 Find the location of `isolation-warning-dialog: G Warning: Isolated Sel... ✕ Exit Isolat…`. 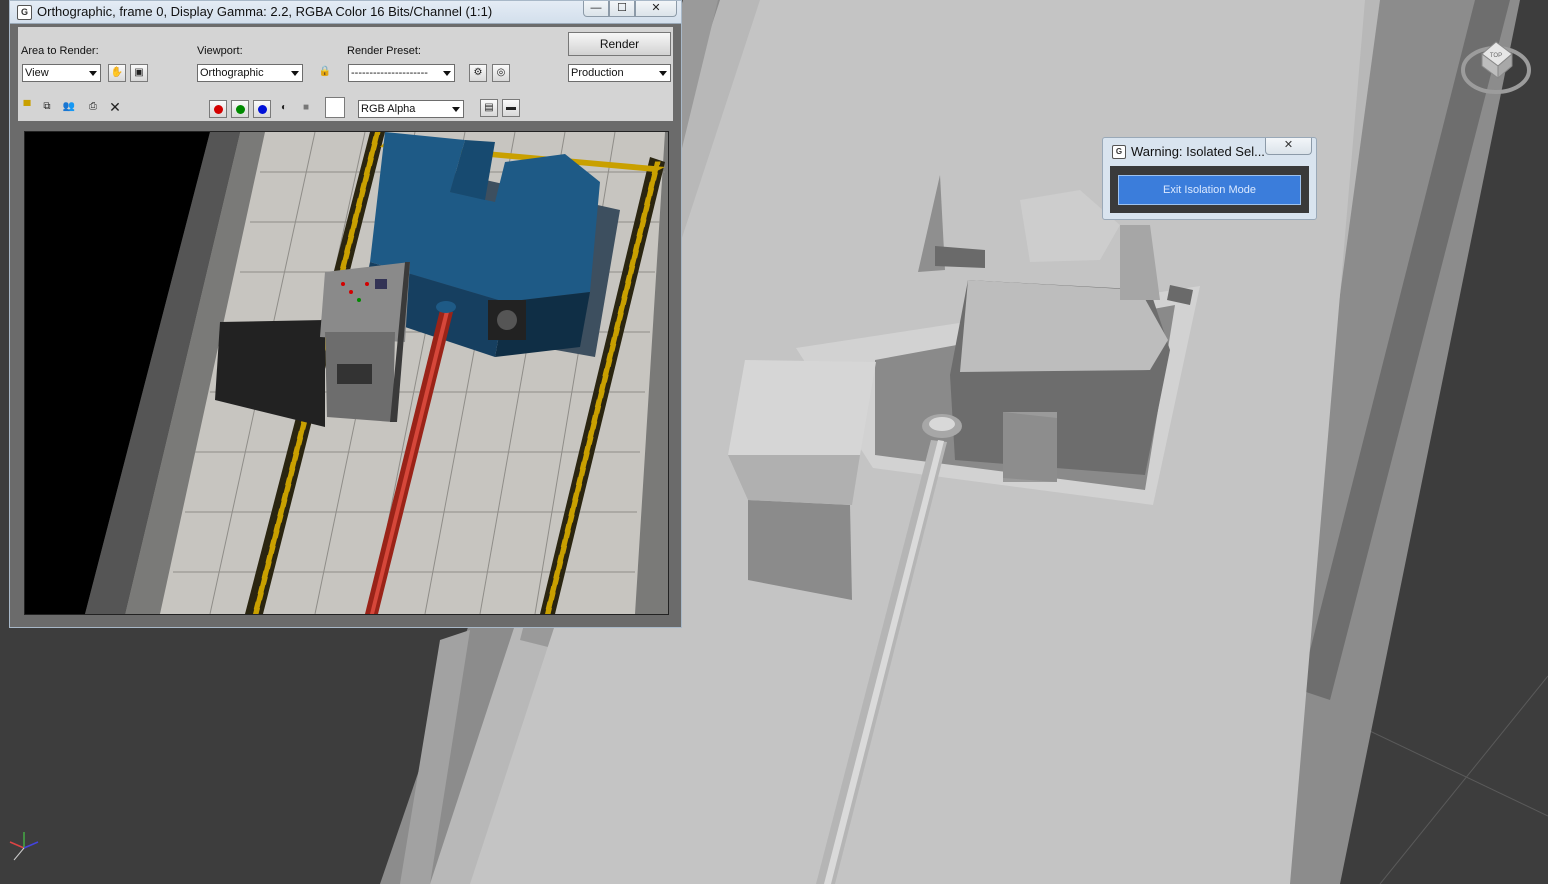

isolation-warning-dialog: G Warning: Isolated Sel... ✕ Exit Isolat… is located at coordinates (1209, 178).